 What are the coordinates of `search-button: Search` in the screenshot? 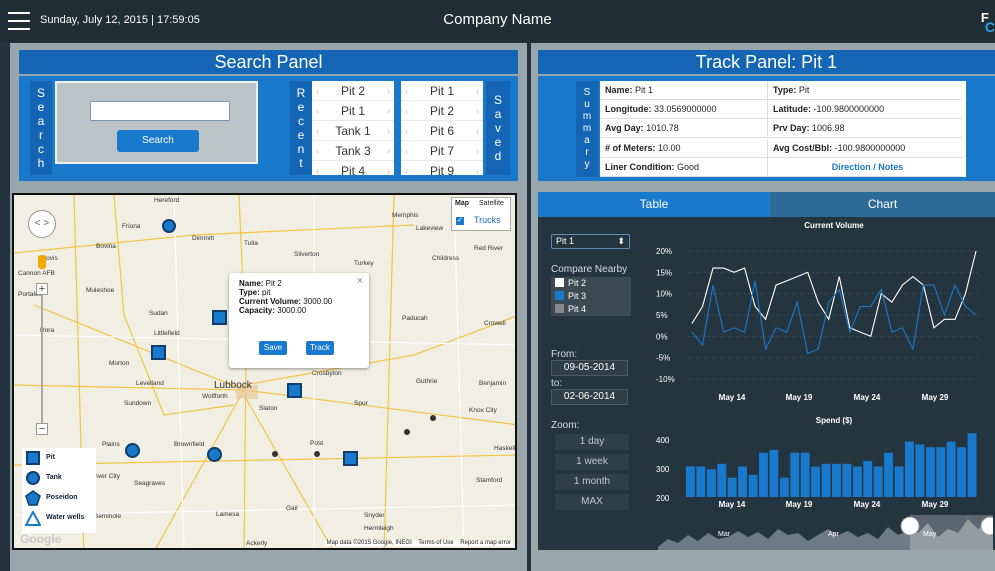 It's located at (158, 141).